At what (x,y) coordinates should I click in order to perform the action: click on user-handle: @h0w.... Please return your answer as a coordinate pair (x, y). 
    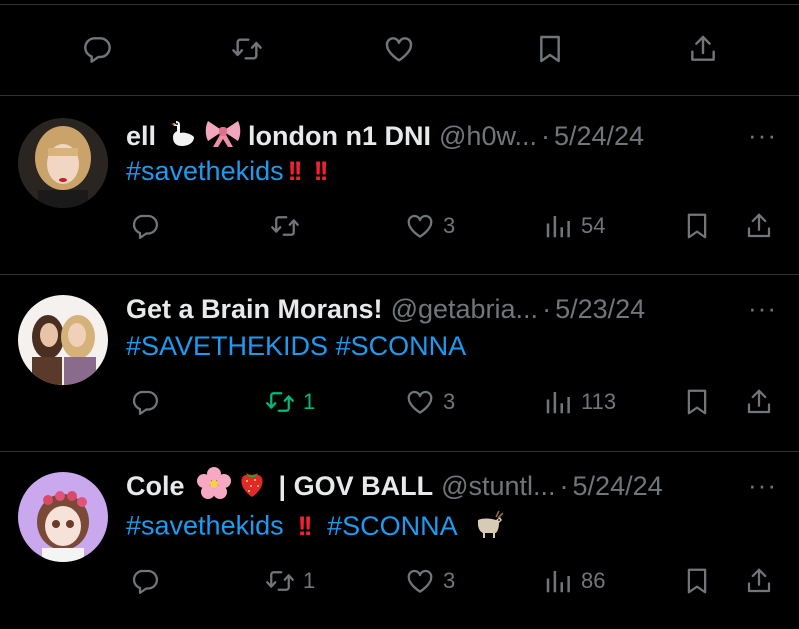
    Looking at the image, I should click on (488, 136).